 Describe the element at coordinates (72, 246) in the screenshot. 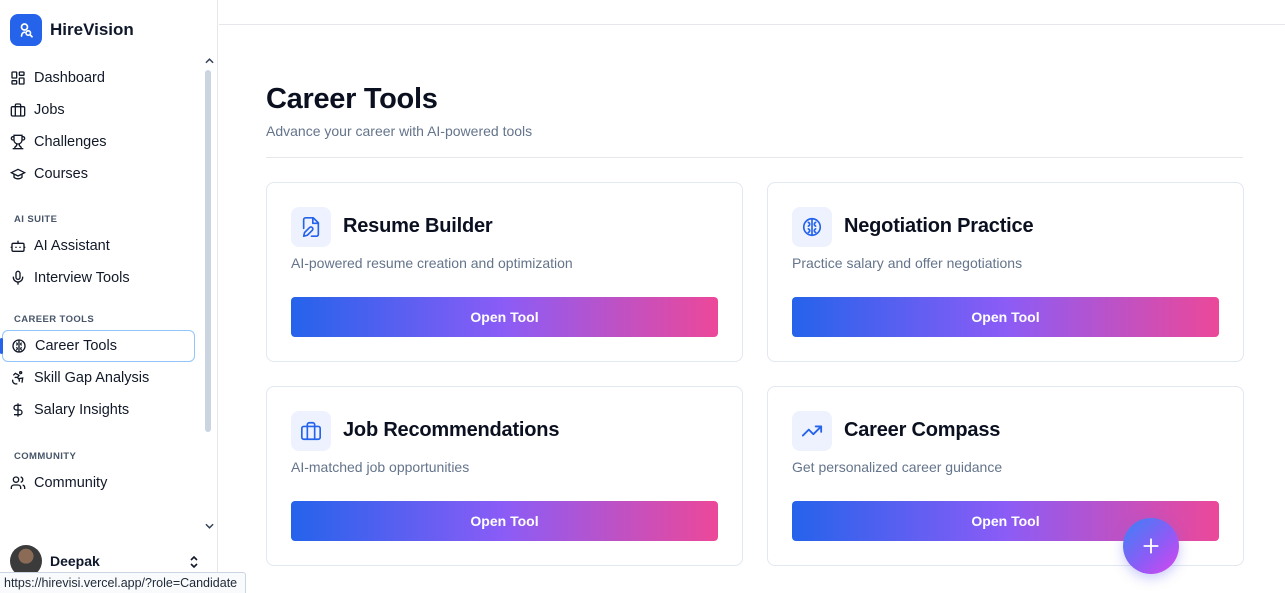

I see `sidebar-item-label: AI Assistant` at that location.